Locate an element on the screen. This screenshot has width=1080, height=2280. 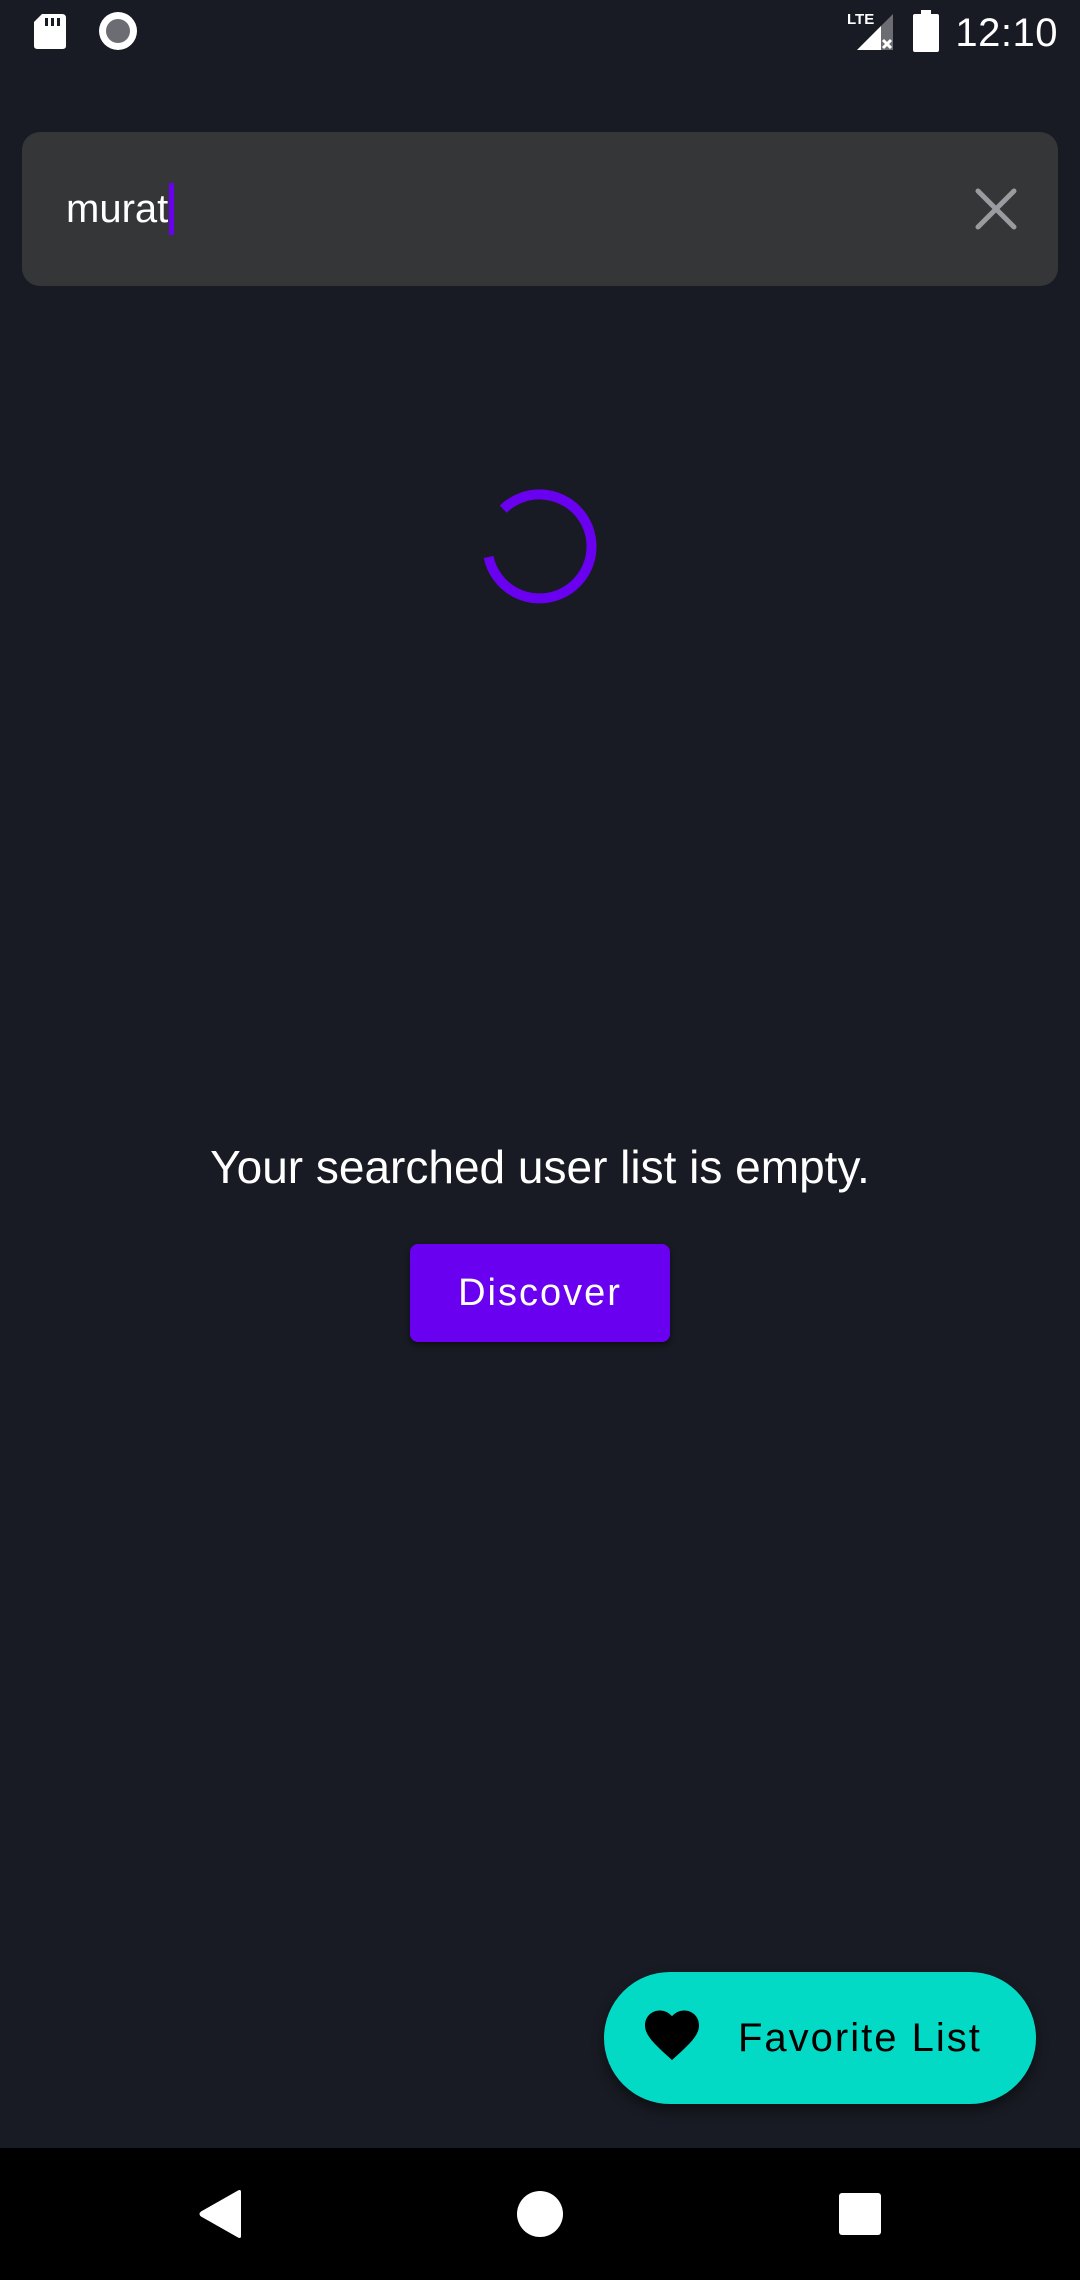
favorite-list-button: Favorite List is located at coordinates (820, 2038).